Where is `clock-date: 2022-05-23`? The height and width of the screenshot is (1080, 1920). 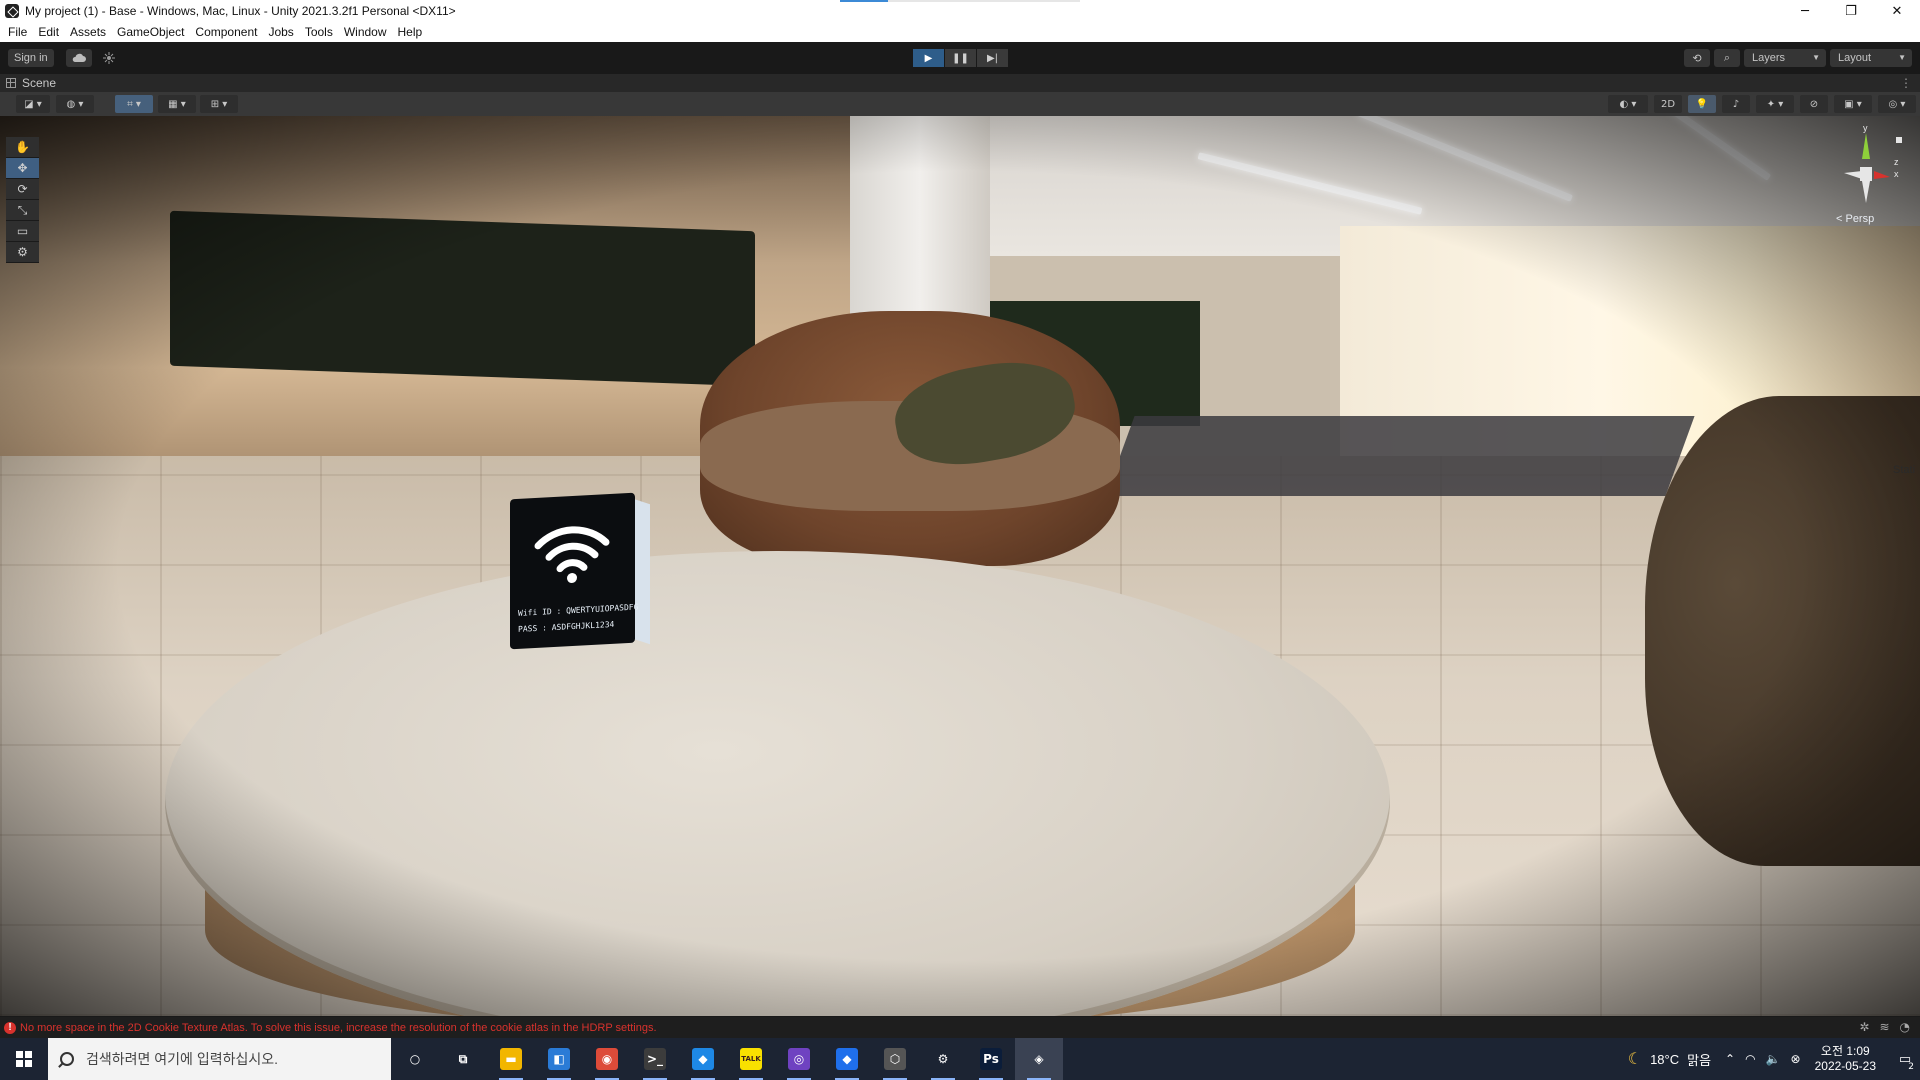
clock-date: 2022-05-23 is located at coordinates (1845, 1066).